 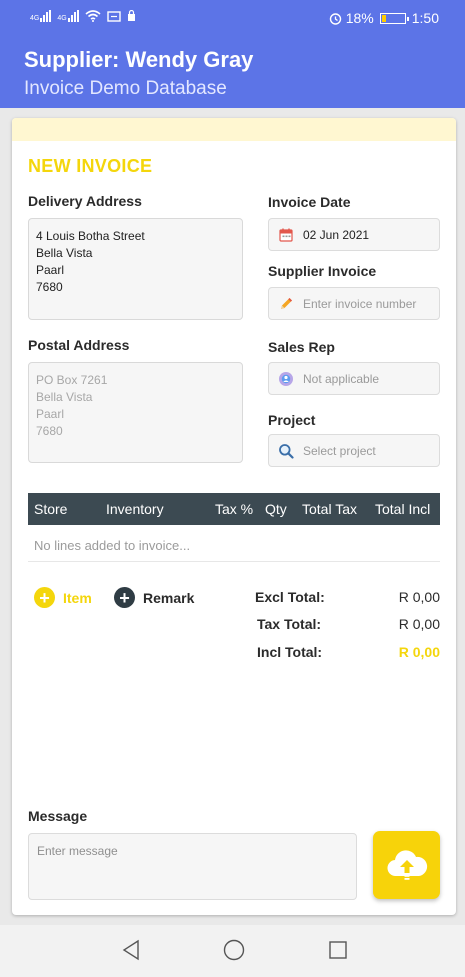 What do you see at coordinates (169, 597) in the screenshot?
I see `add-remark-label: Remark` at bounding box center [169, 597].